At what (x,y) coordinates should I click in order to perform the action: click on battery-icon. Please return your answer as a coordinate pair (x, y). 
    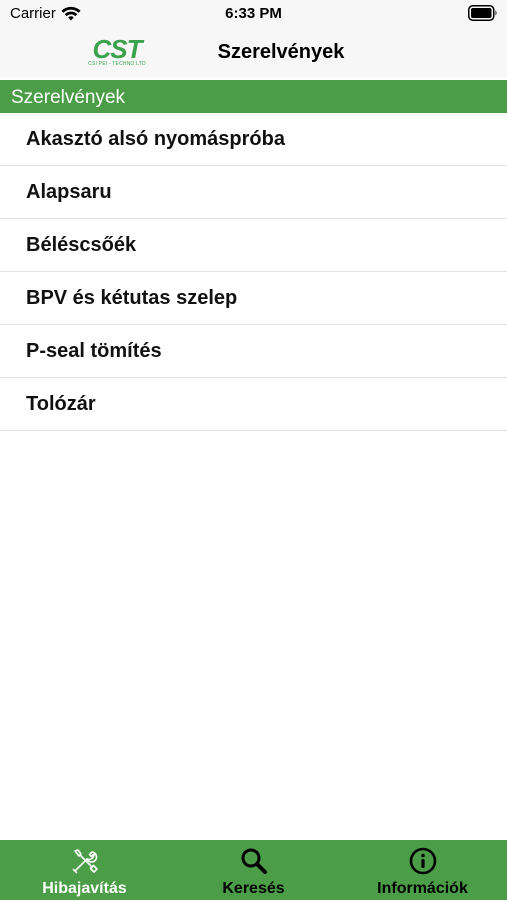
    Looking at the image, I should click on (482, 13).